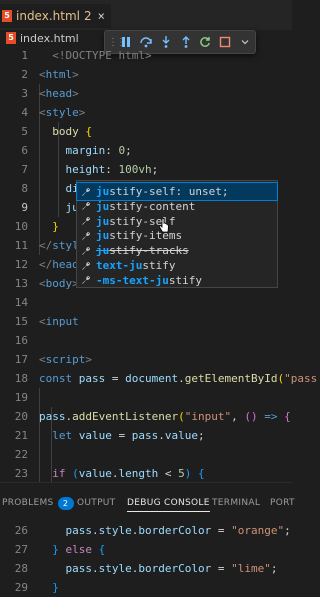 The height and width of the screenshot is (597, 320). I want to click on code-line: 23 if (value.length < 5) {, so click(146, 473).